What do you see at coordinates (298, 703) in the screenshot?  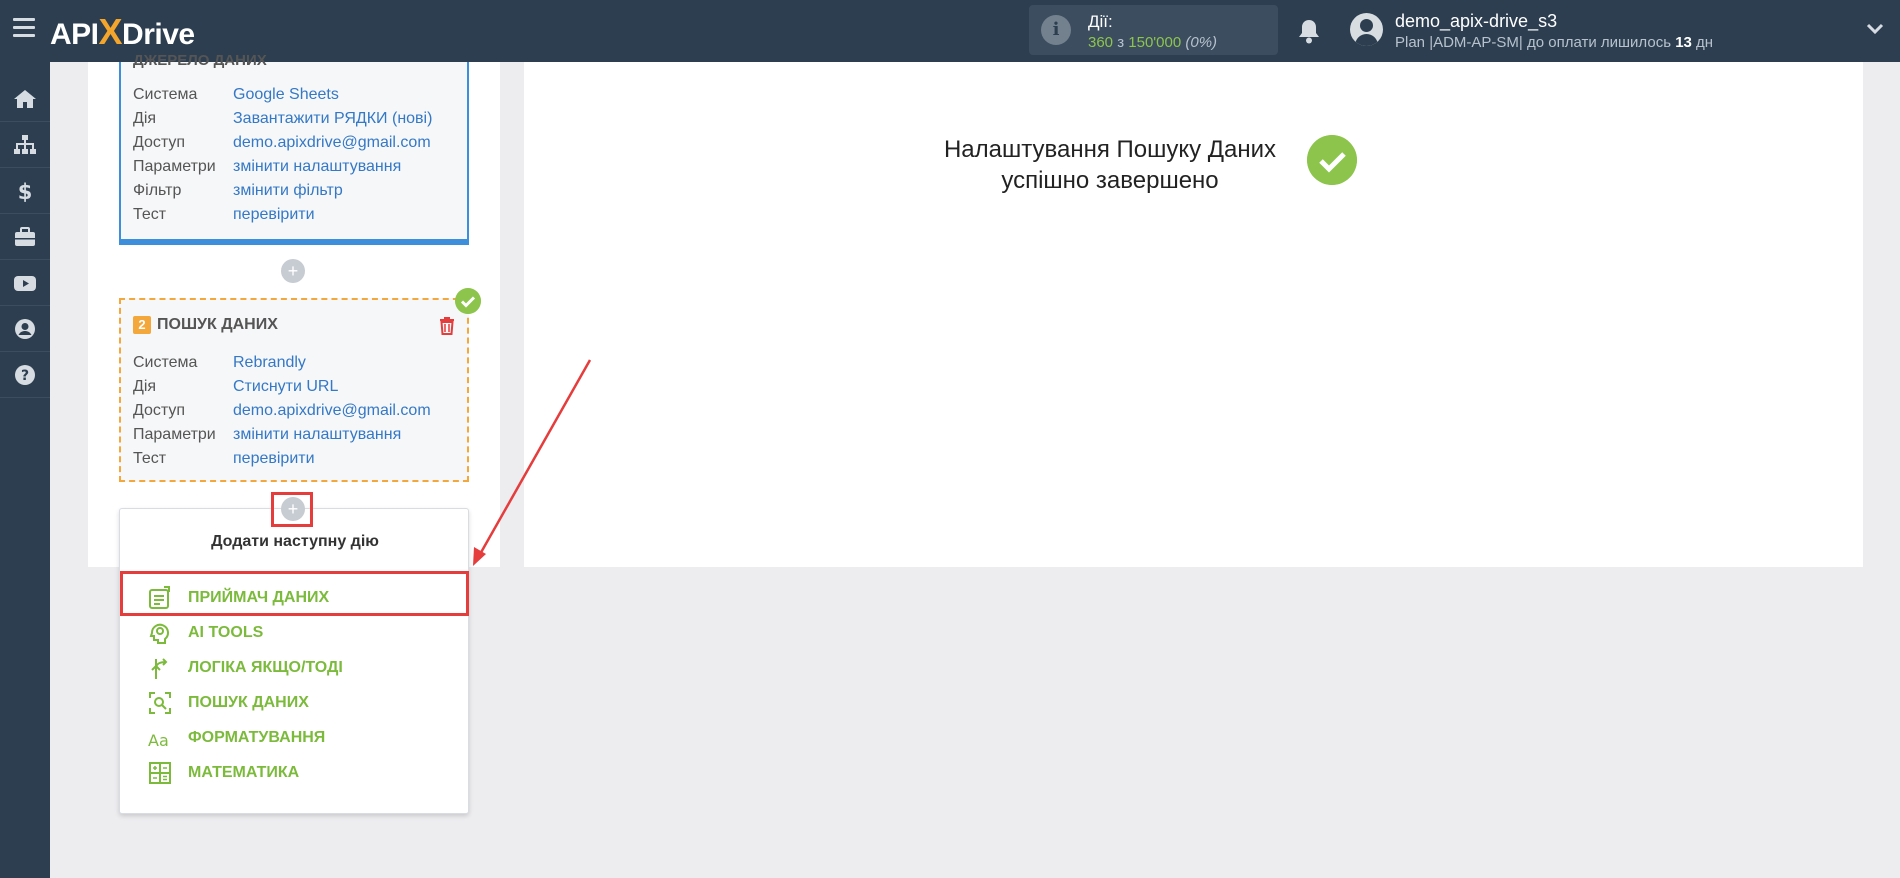 I see `menu-item-search: ПОШУК ДАНИХ` at bounding box center [298, 703].